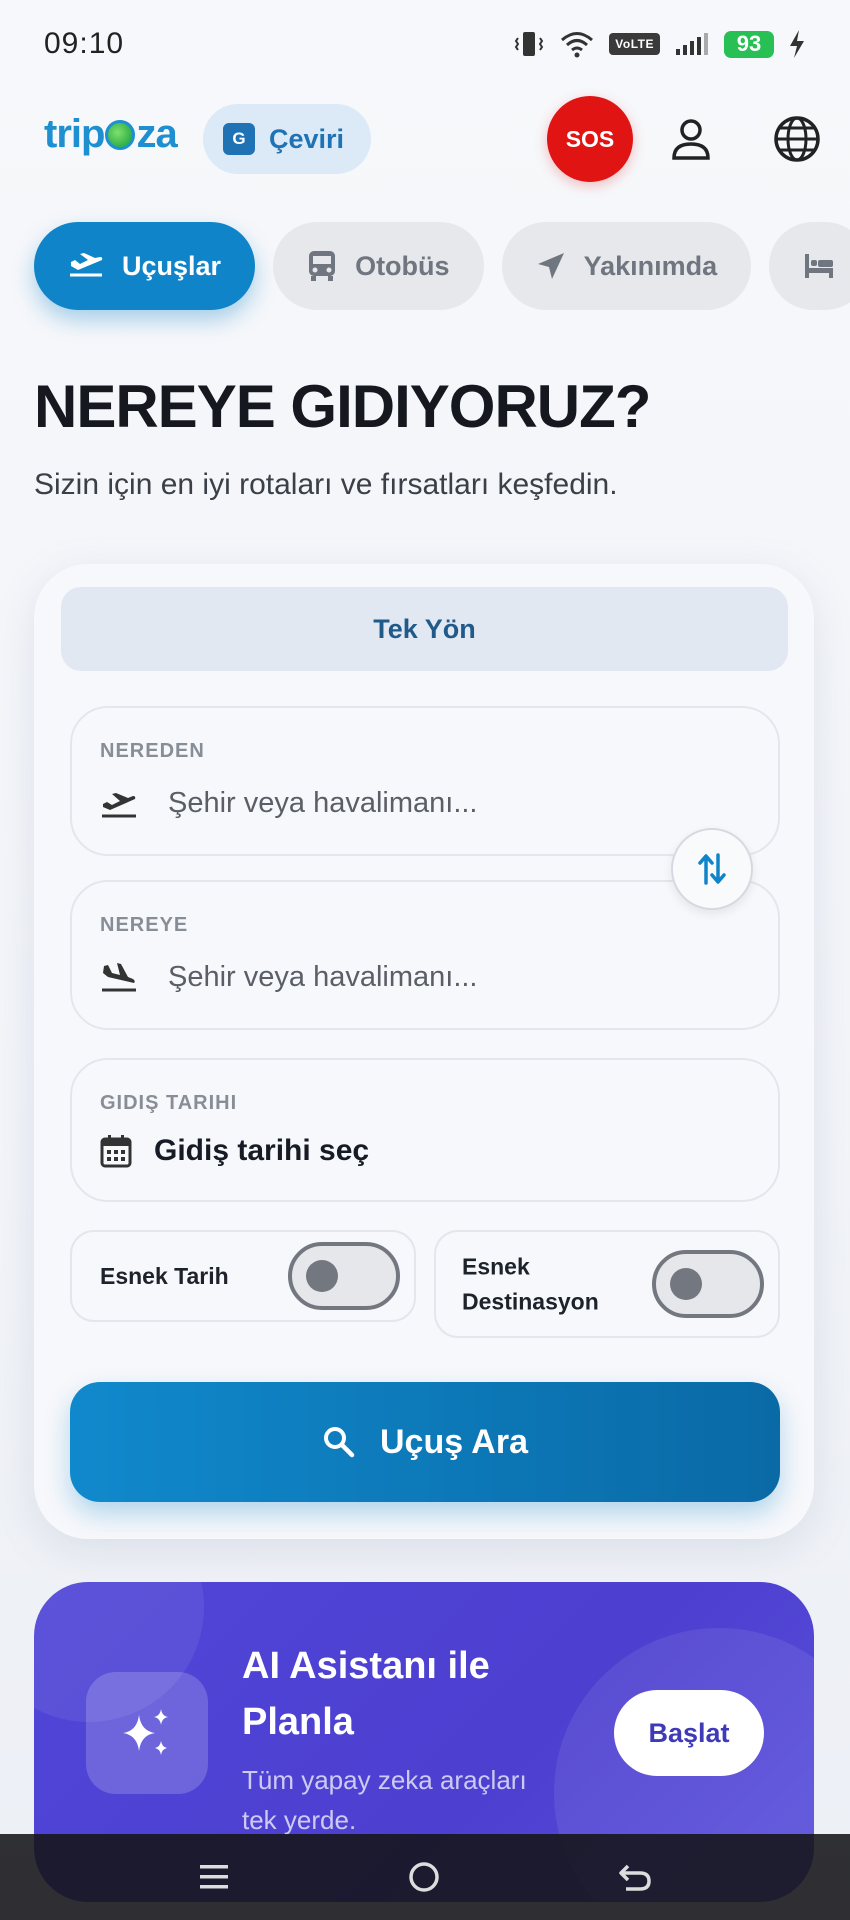 This screenshot has height=1920, width=850. I want to click on status-icons: VoLTE 93, so click(659, 44).